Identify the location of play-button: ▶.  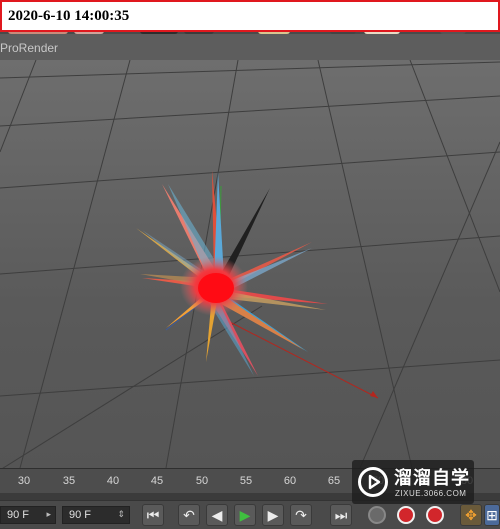
(245, 515).